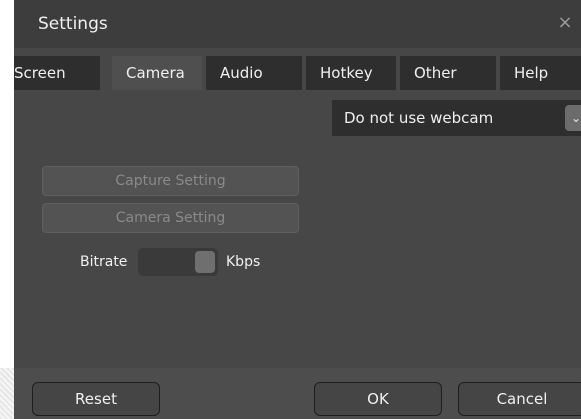 The width and height of the screenshot is (581, 419). Describe the element at coordinates (104, 262) in the screenshot. I see `bitrate-label: Bitrate` at that location.